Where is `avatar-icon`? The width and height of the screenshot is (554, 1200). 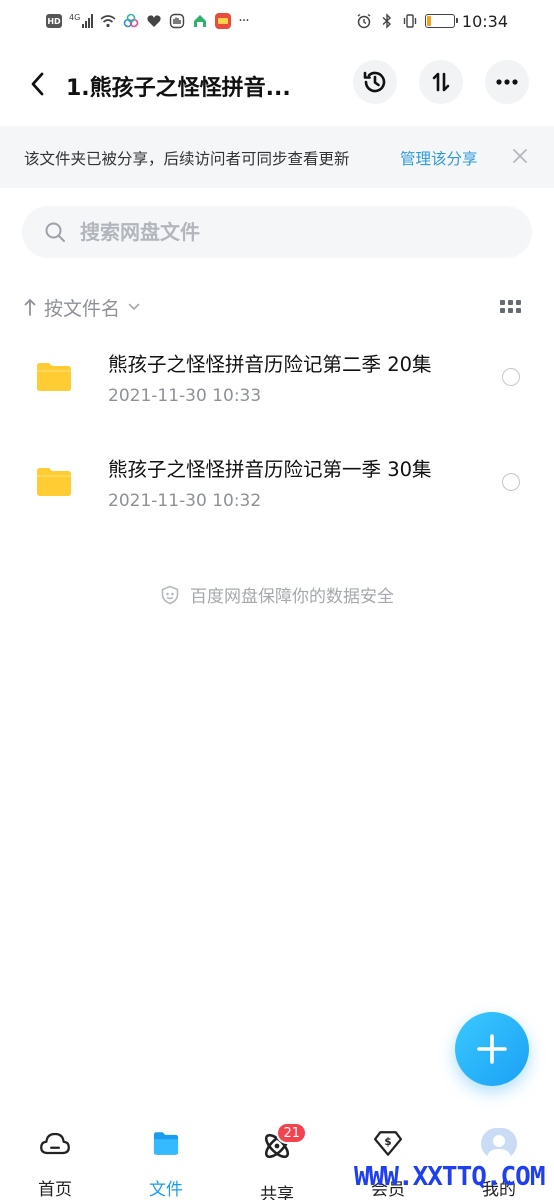 avatar-icon is located at coordinates (499, 1143).